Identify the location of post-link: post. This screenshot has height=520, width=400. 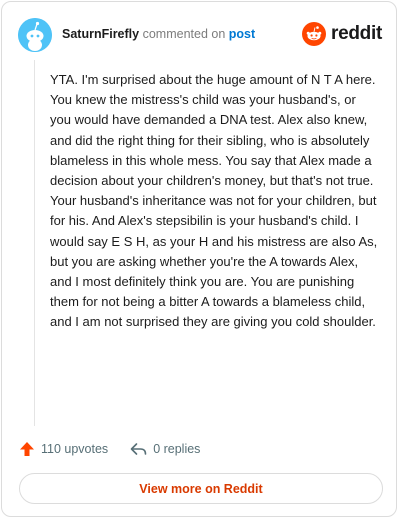
(242, 34).